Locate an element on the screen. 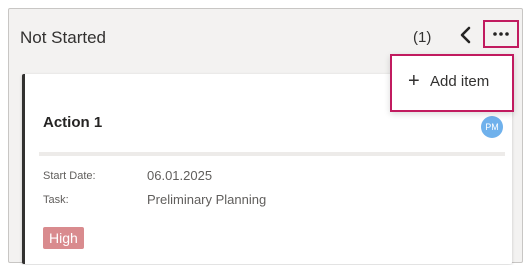 The height and width of the screenshot is (265, 525). task-value: Preliminary Planning is located at coordinates (207, 199).